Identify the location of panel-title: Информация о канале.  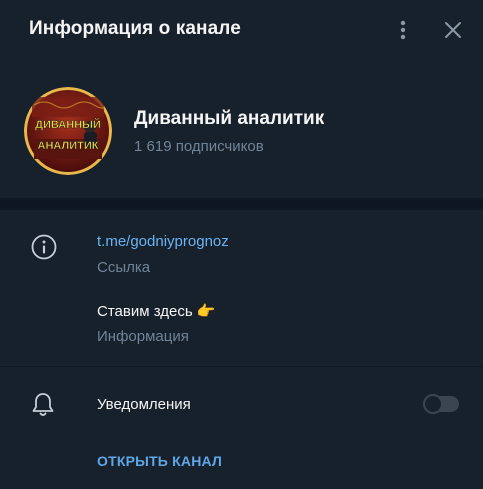
(135, 28).